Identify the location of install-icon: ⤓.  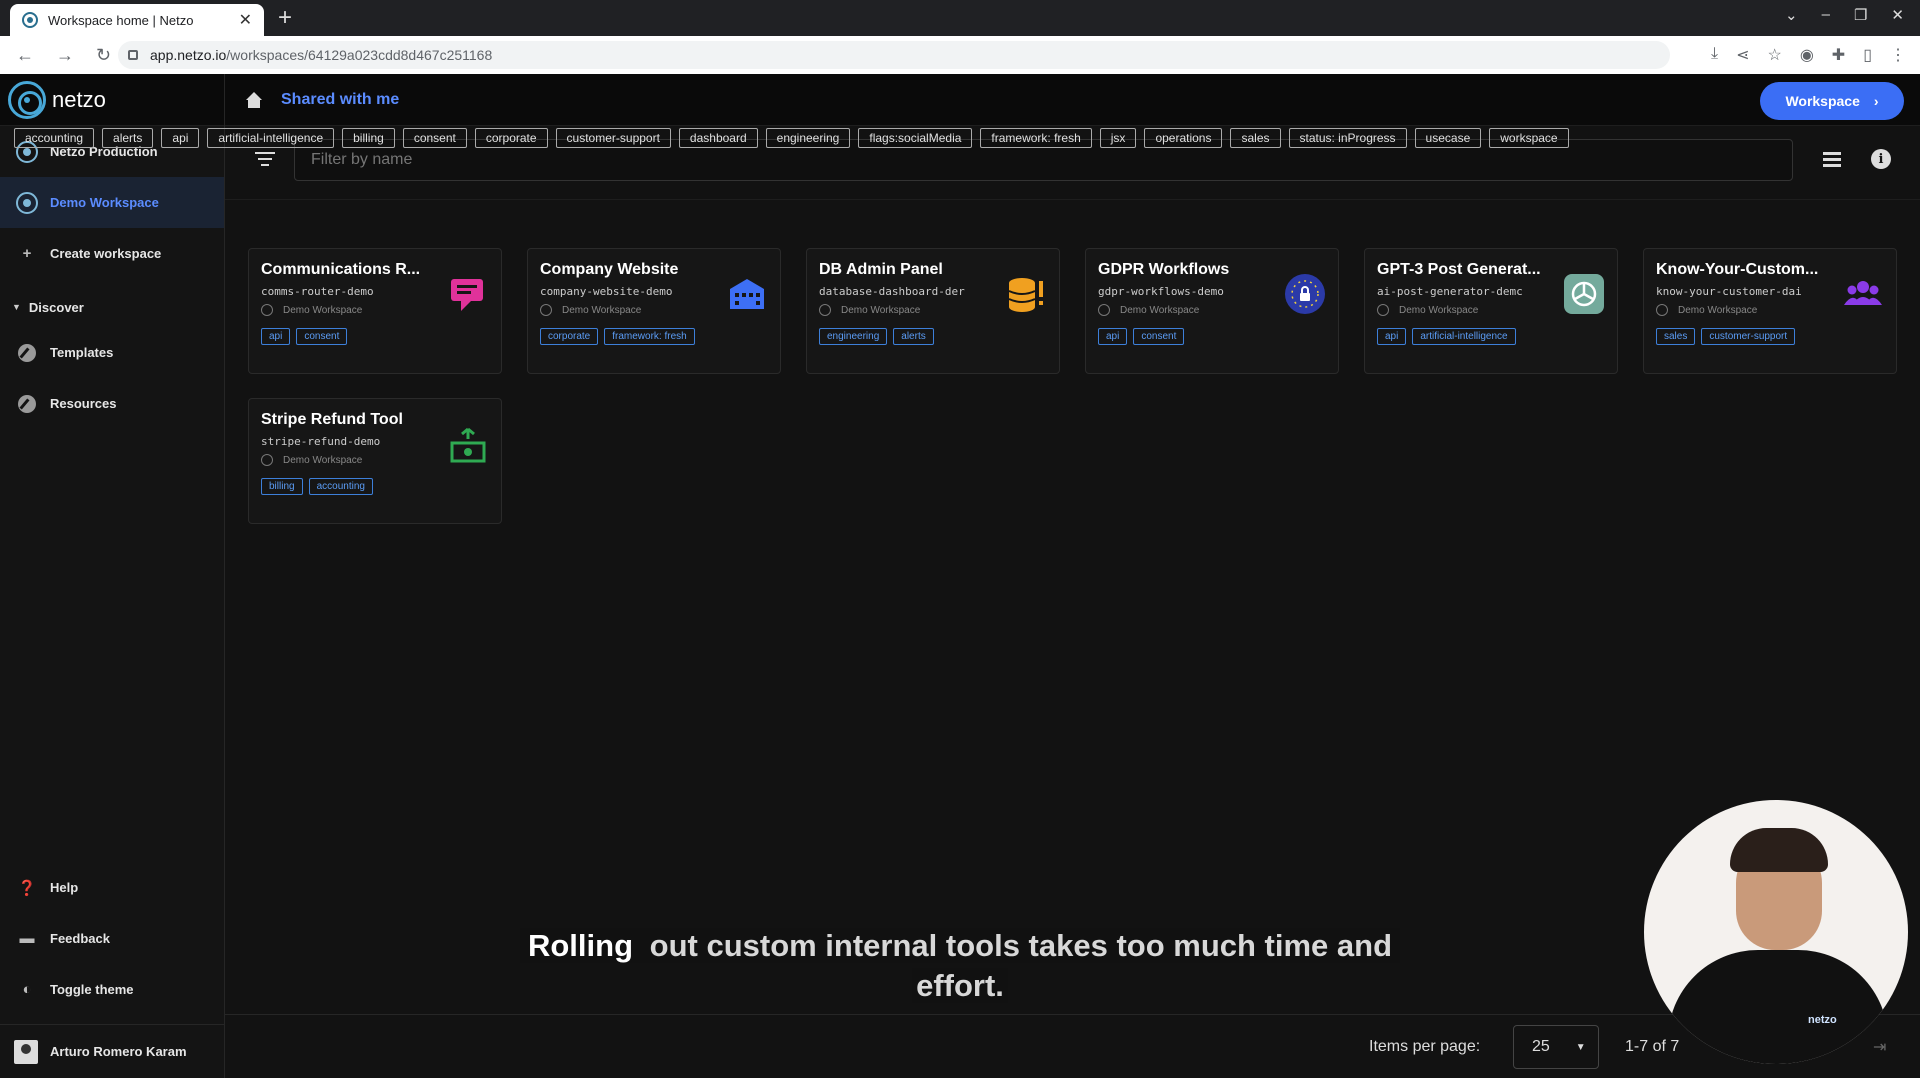
(1714, 55).